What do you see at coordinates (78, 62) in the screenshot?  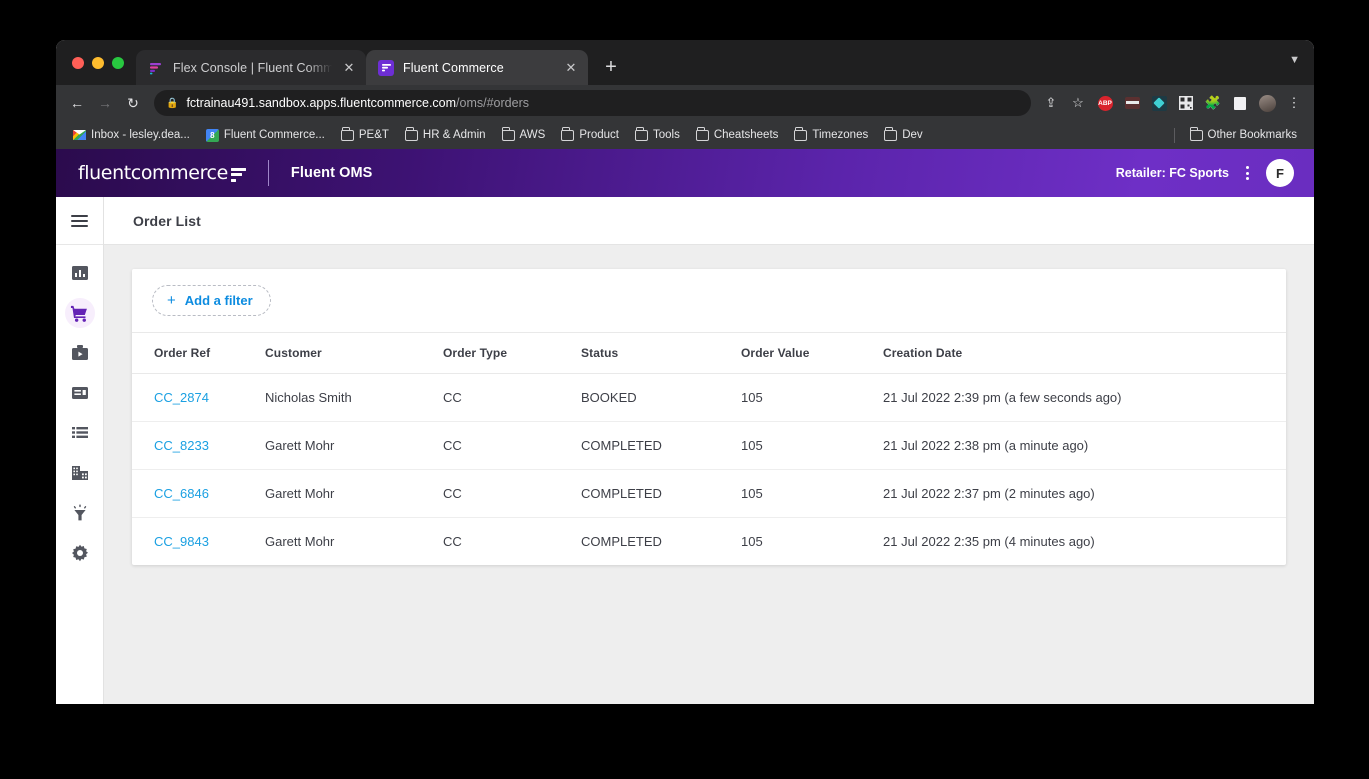 I see `close-window-button` at bounding box center [78, 62].